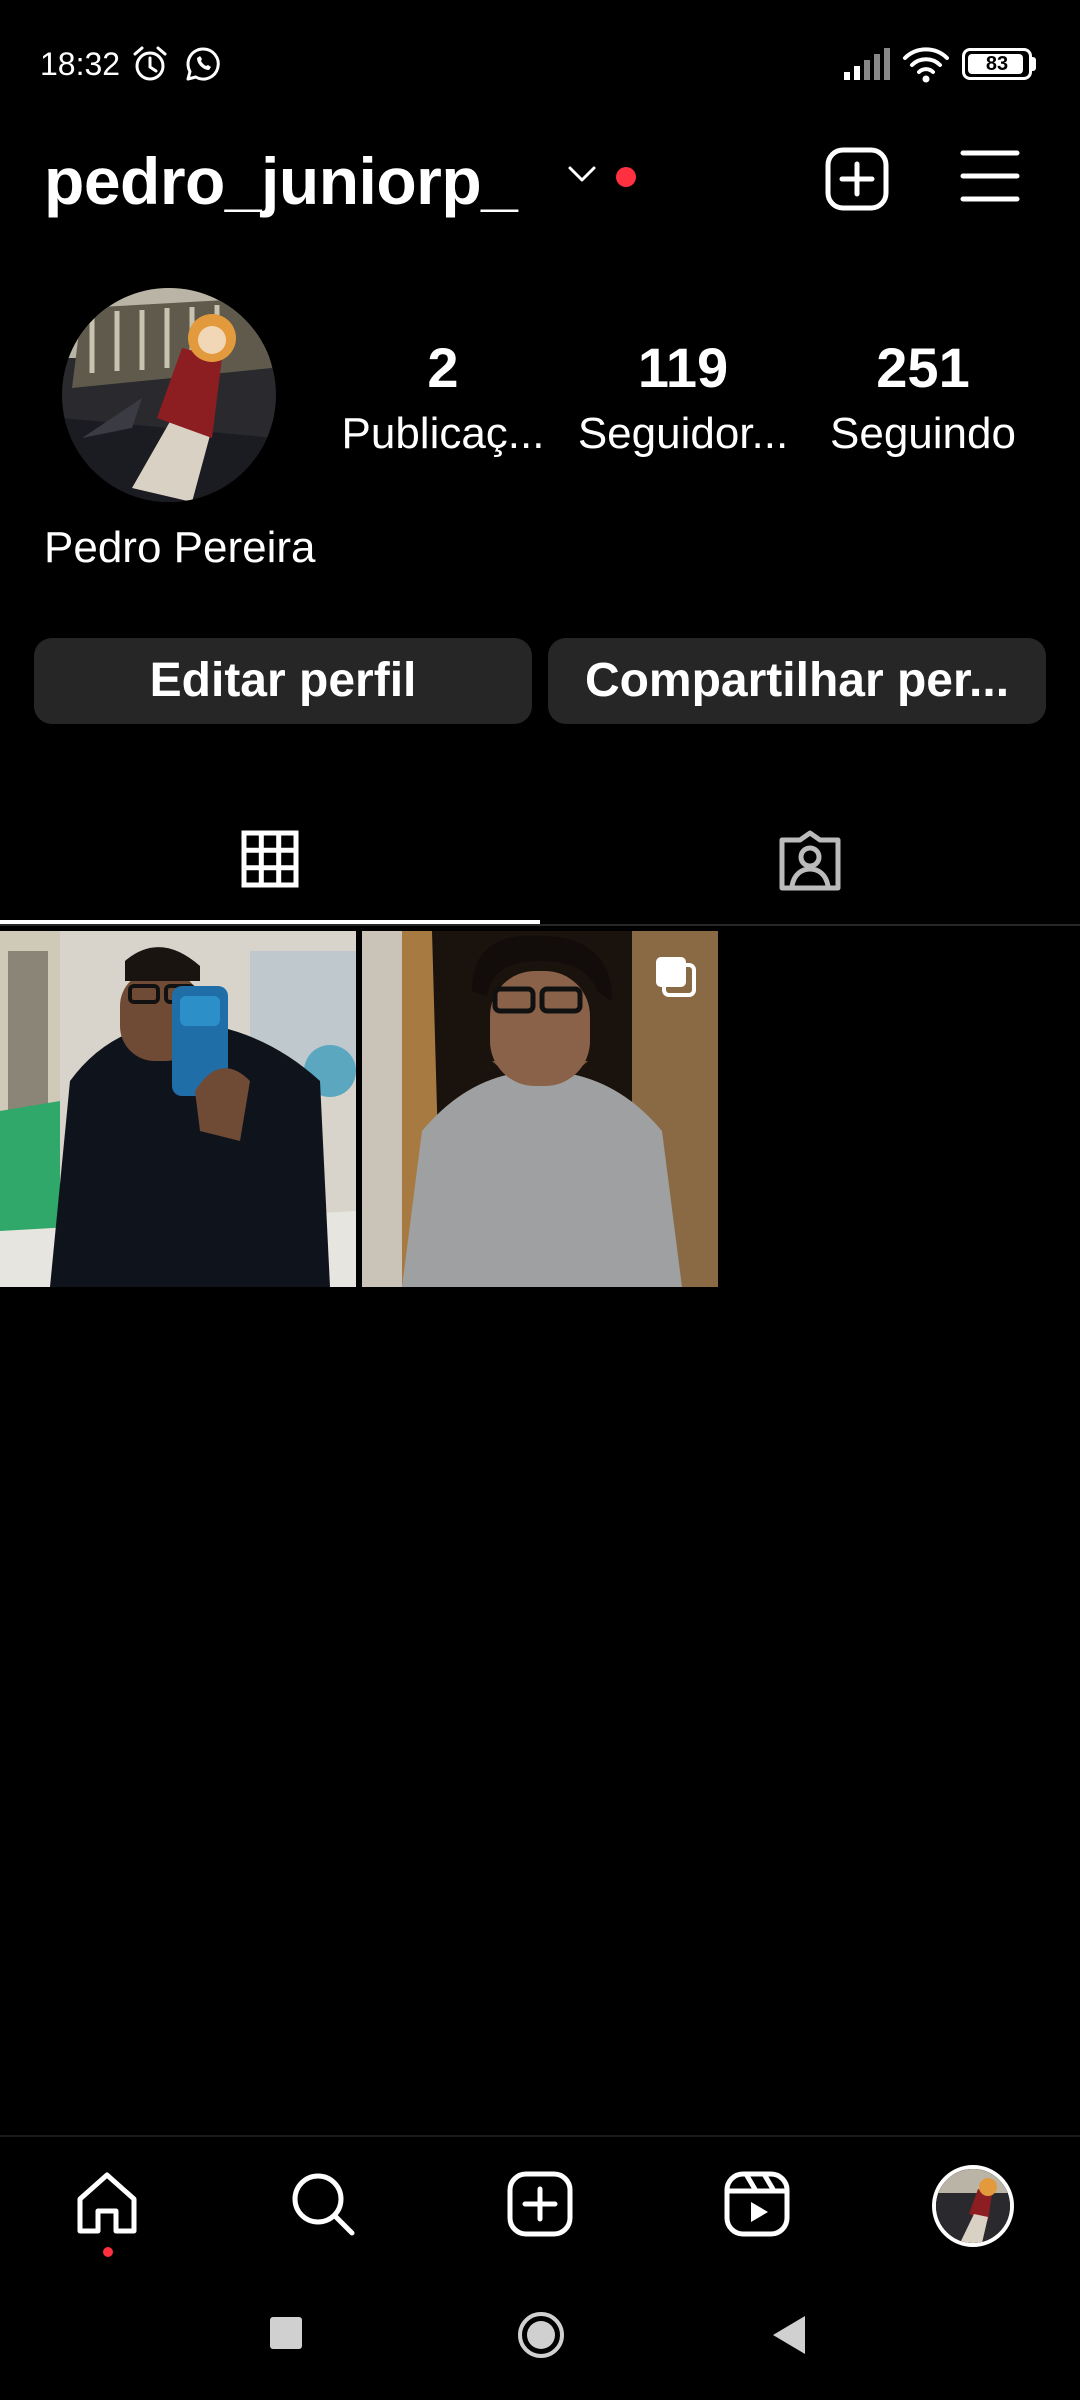 The width and height of the screenshot is (1080, 2400). Describe the element at coordinates (180, 547) in the screenshot. I see `display-name: Pedro Pereira` at that location.